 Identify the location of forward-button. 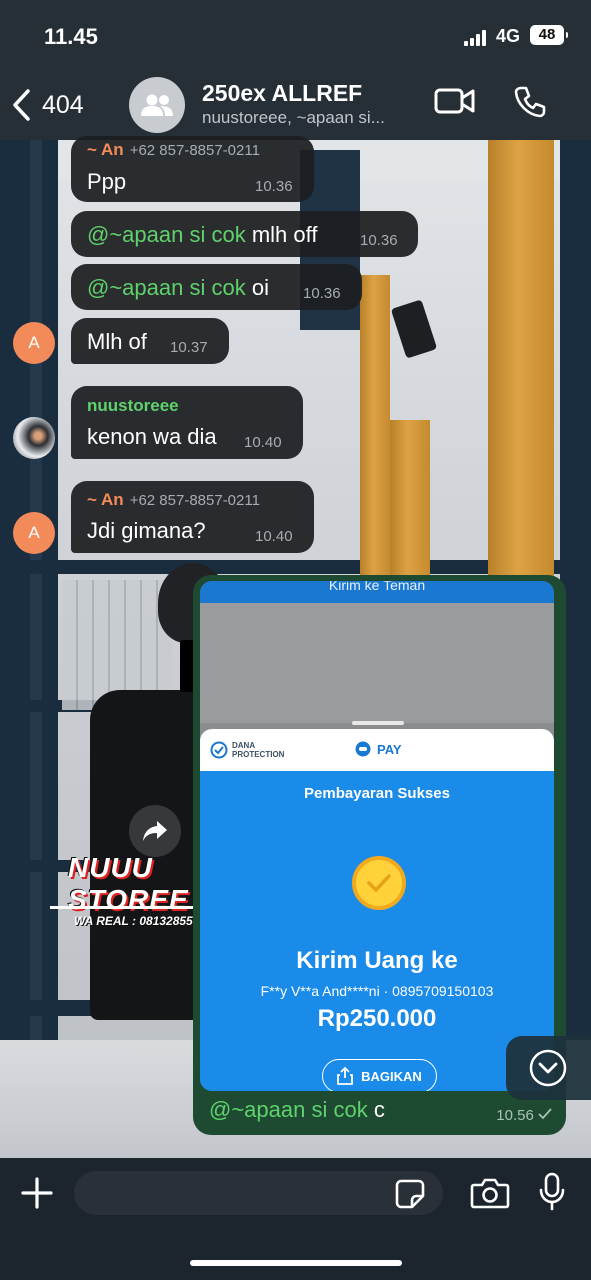
(155, 831).